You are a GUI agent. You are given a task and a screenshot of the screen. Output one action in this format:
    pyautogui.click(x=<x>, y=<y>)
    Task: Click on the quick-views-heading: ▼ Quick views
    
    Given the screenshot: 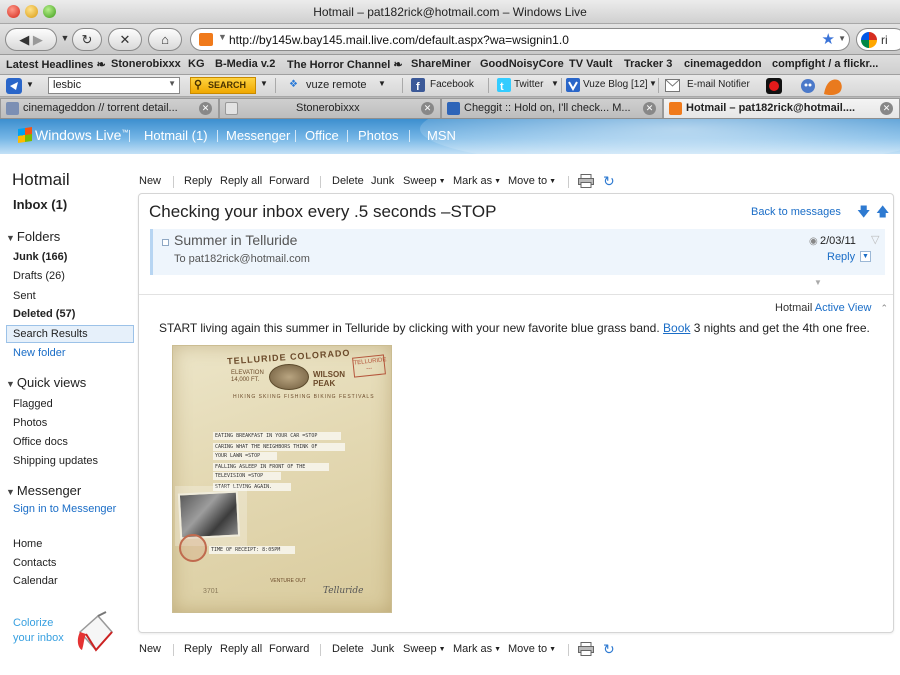 What is the action you would take?
    pyautogui.click(x=46, y=382)
    